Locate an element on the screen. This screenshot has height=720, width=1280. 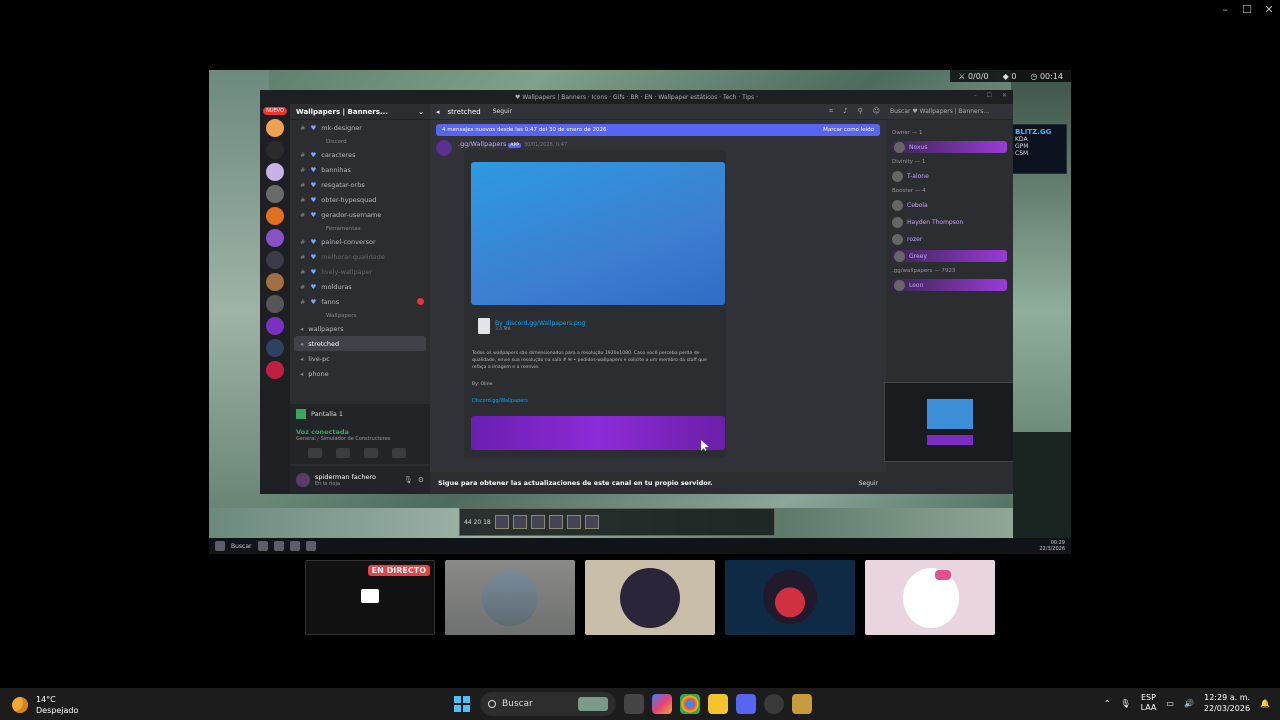
chrome-icon is located at coordinates (690, 704).